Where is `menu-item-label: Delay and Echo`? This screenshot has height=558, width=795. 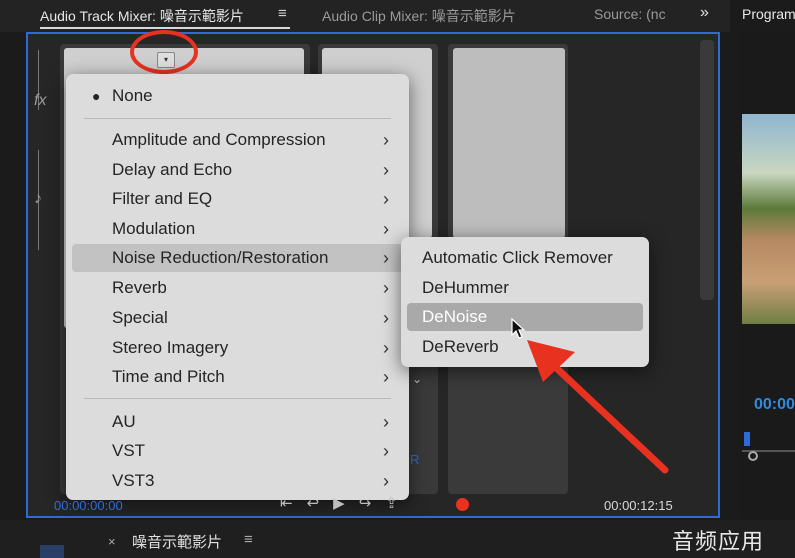
menu-item-label: Delay and Echo is located at coordinates (172, 169).